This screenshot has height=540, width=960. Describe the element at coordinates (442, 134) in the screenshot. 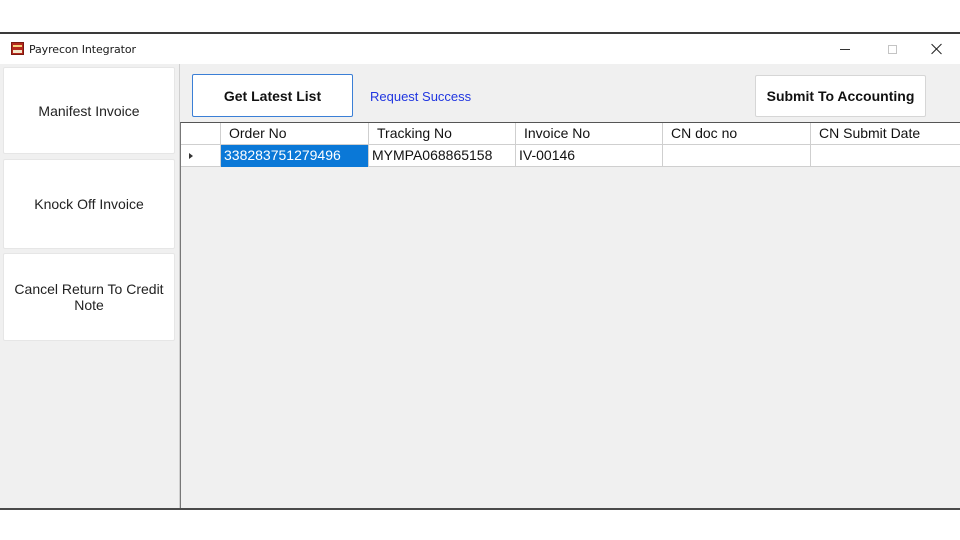

I see `column-header-tracking-no: Tracking No` at that location.